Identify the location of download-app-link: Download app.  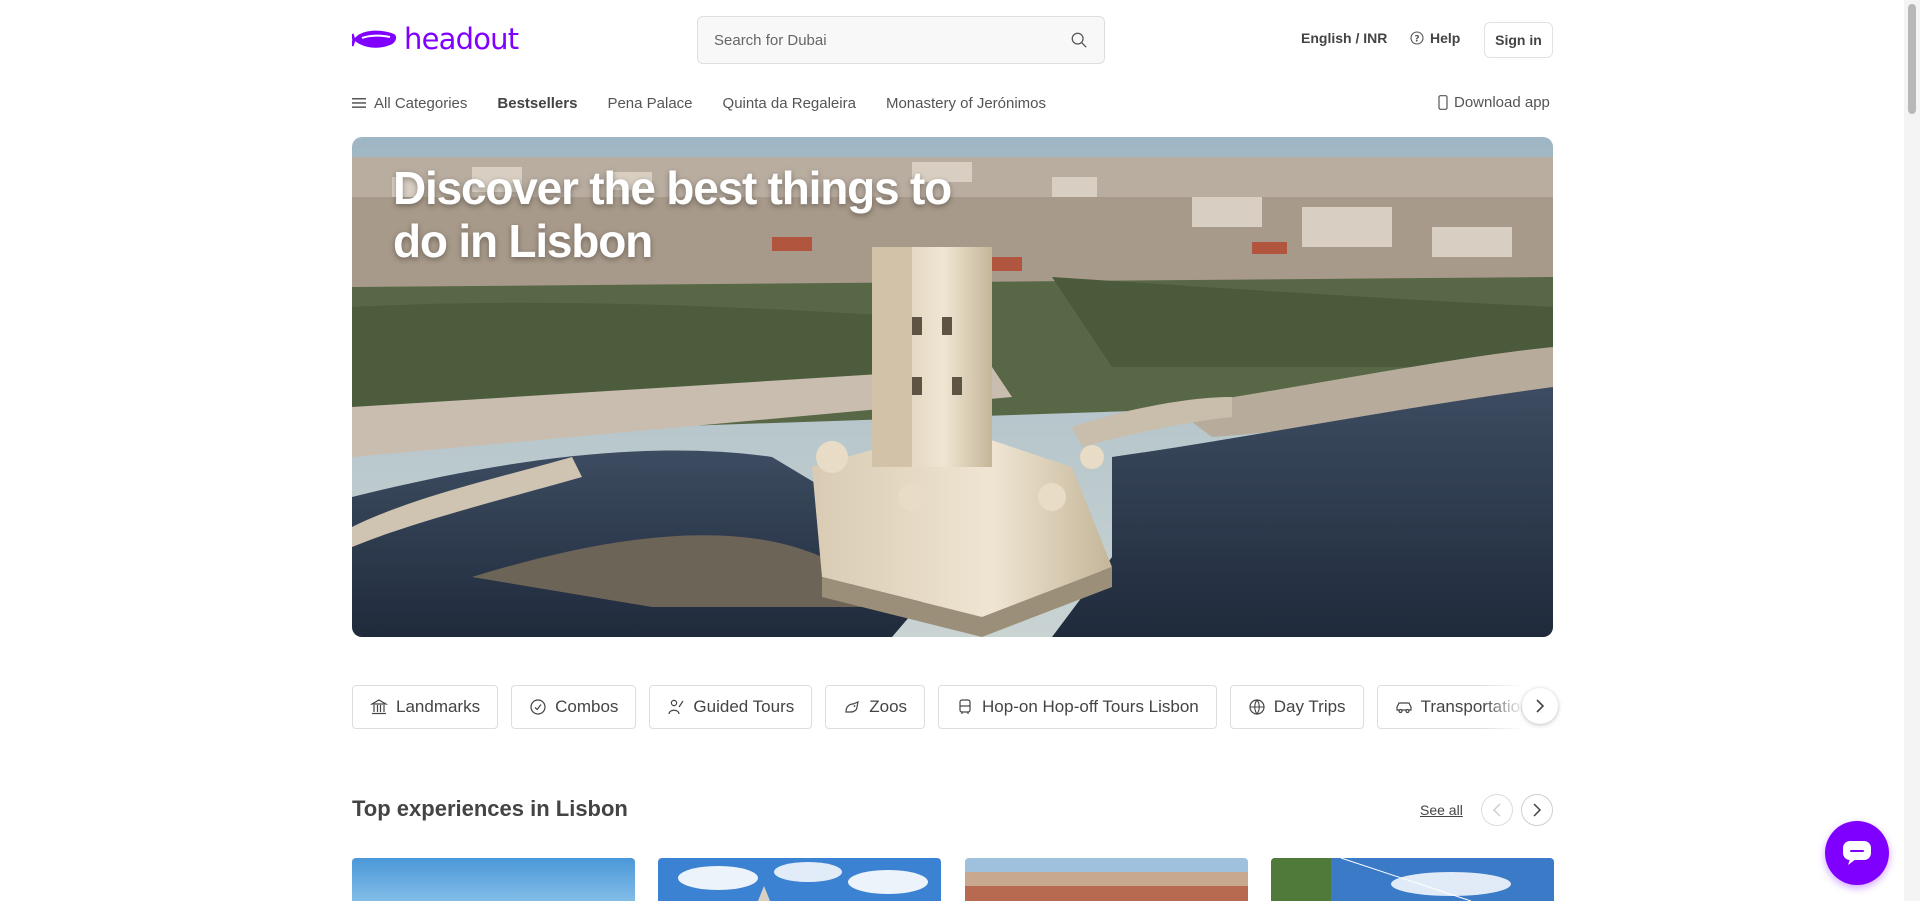
(1494, 102).